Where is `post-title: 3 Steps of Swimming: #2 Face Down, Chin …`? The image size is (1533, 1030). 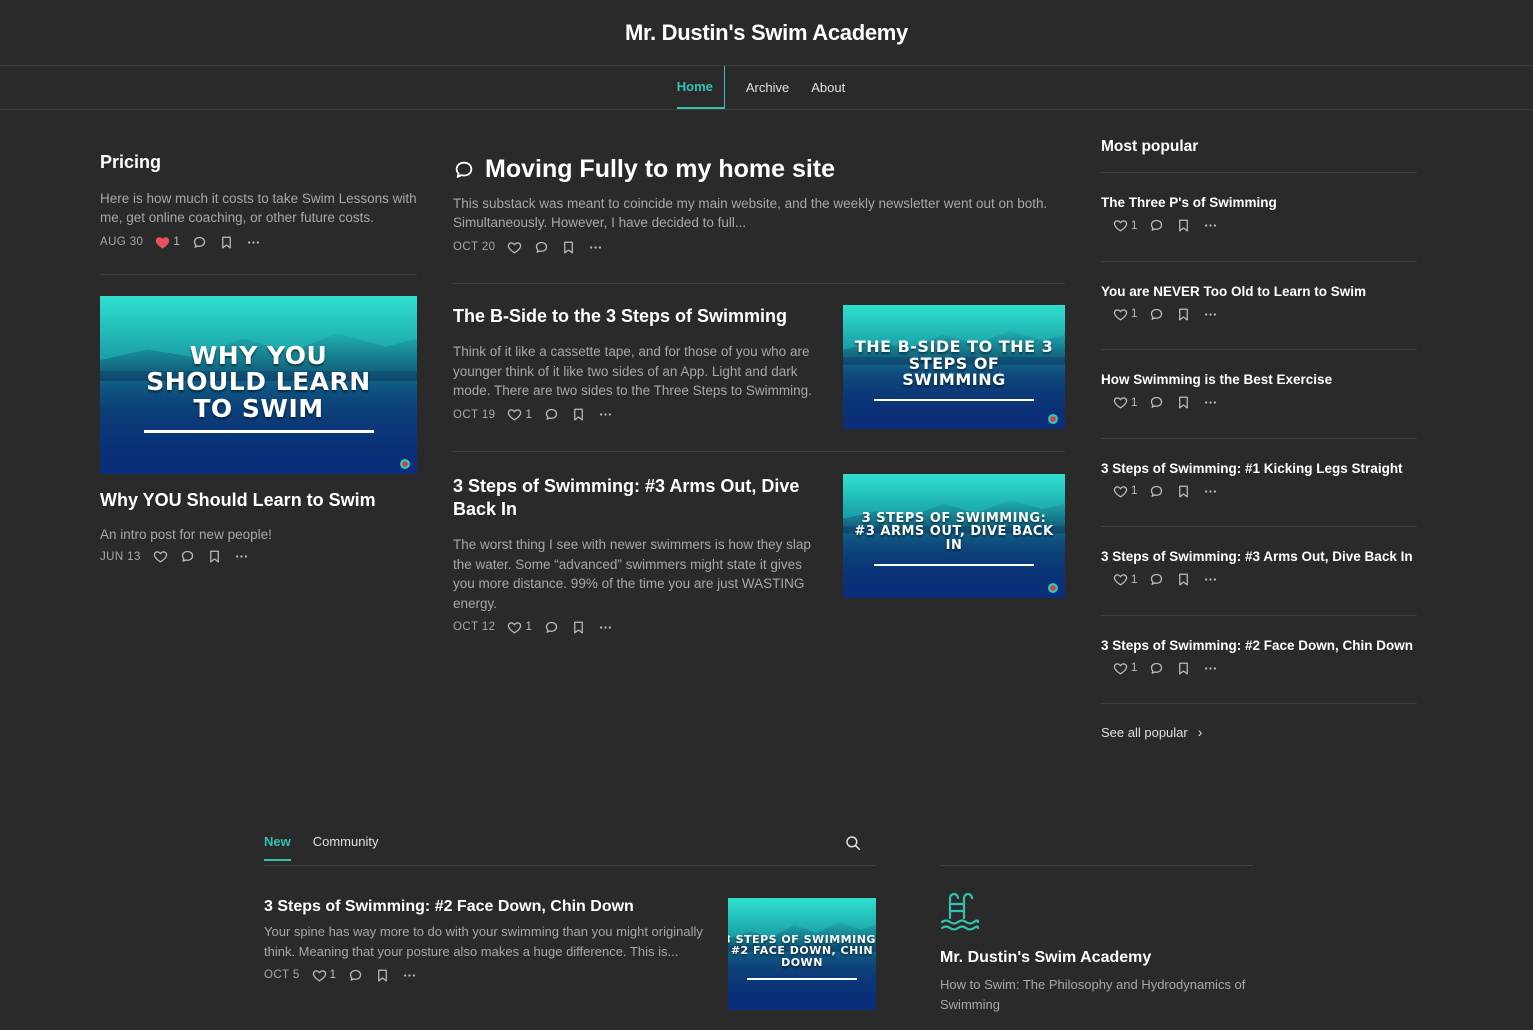 post-title: 3 Steps of Swimming: #2 Face Down, Chin … is located at coordinates (484, 907).